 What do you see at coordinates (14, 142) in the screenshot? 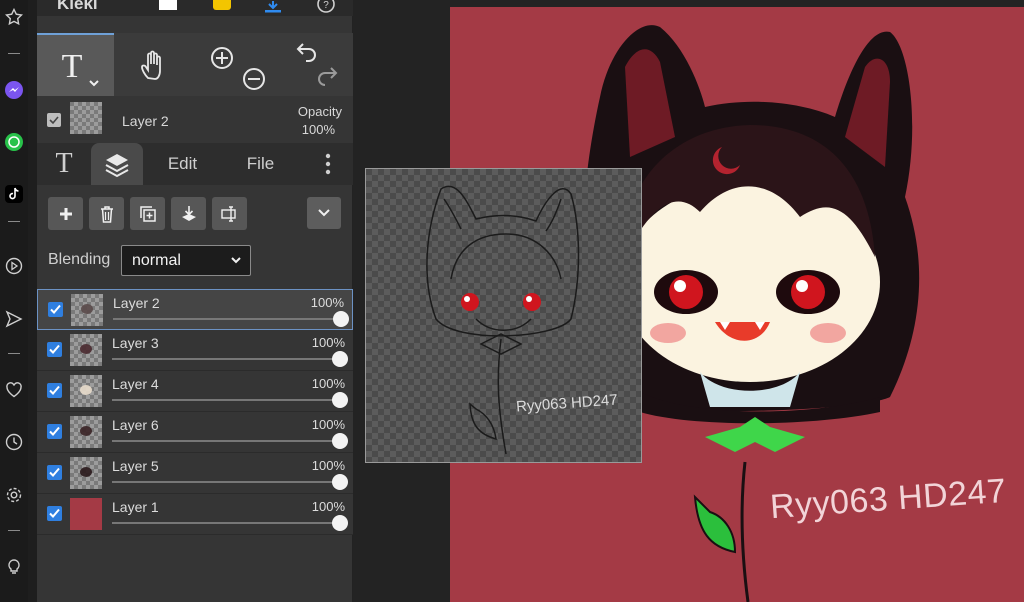
I see `whatsapp-icon` at bounding box center [14, 142].